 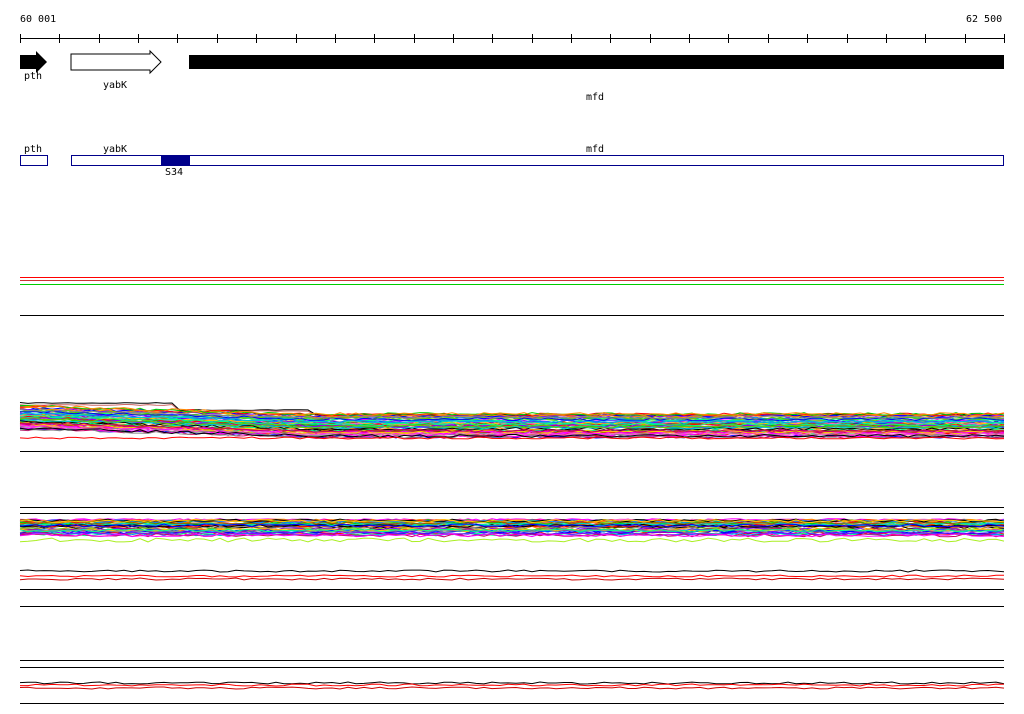 What do you see at coordinates (537, 160) in the screenshot?
I see `annotation-box-yabk-mfd` at bounding box center [537, 160].